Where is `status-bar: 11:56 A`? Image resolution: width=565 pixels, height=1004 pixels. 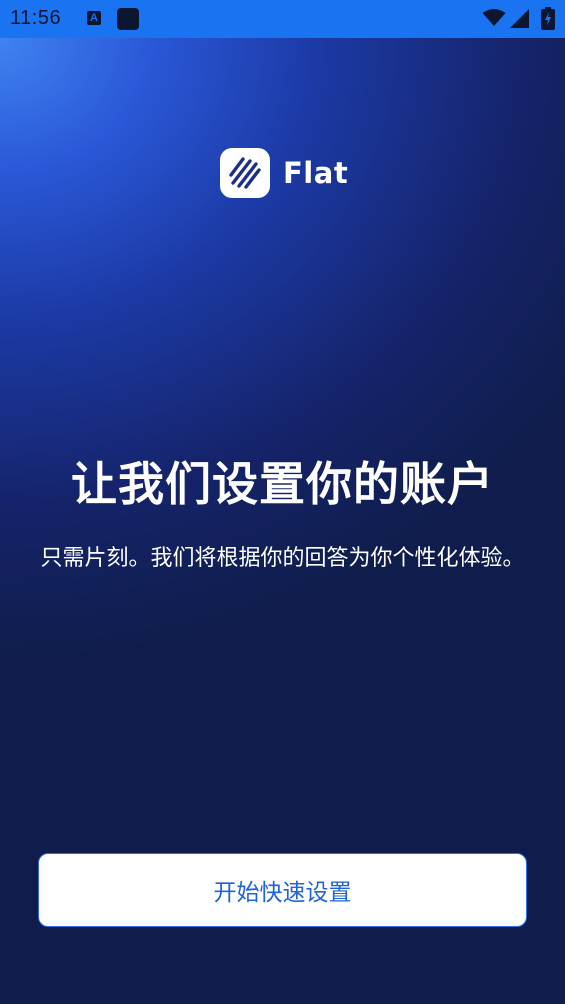
status-bar: 11:56 A is located at coordinates (282, 19).